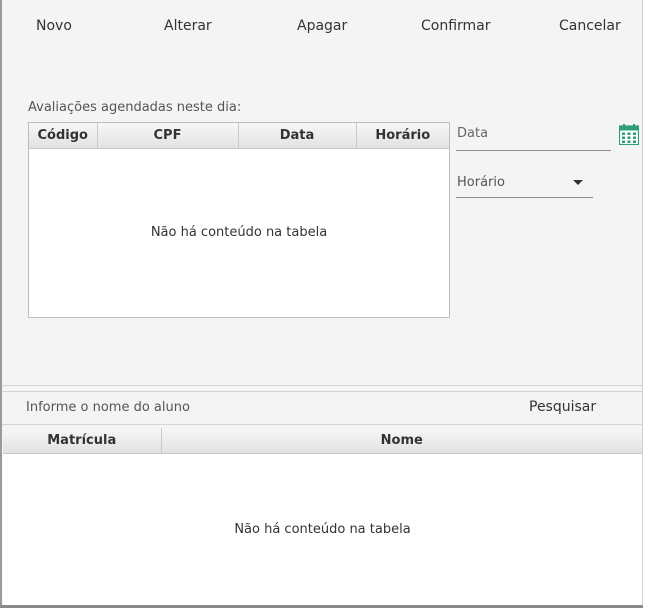  I want to click on student-search-input: Informe o nome do aluno, so click(258, 408).